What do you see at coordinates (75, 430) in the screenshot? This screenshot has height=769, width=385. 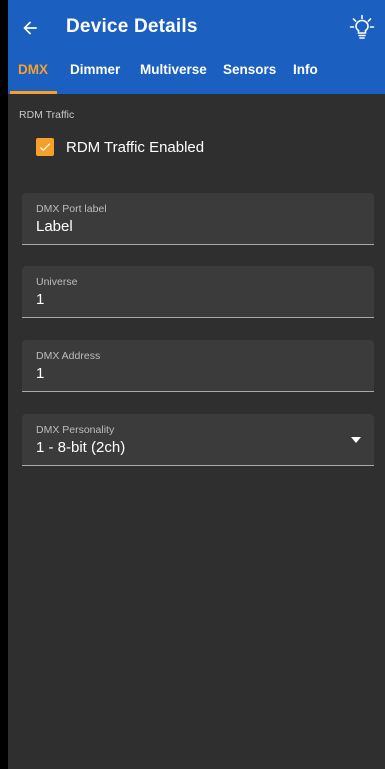 I see `dmx-personality-select-label: DMX Personality` at bounding box center [75, 430].